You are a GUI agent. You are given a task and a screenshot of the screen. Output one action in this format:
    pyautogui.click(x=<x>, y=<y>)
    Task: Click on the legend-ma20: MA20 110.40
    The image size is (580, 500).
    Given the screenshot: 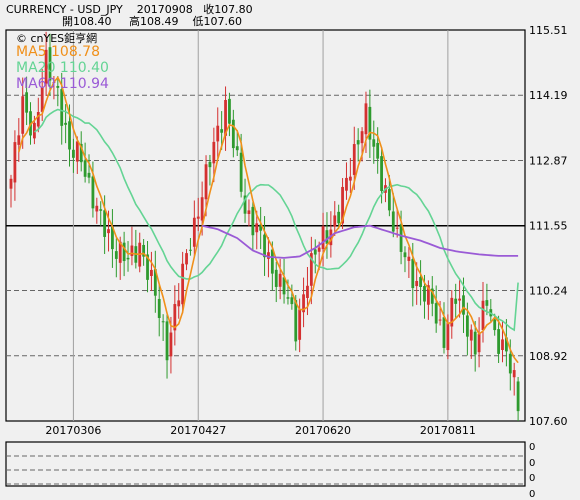 What is the action you would take?
    pyautogui.click(x=62, y=68)
    